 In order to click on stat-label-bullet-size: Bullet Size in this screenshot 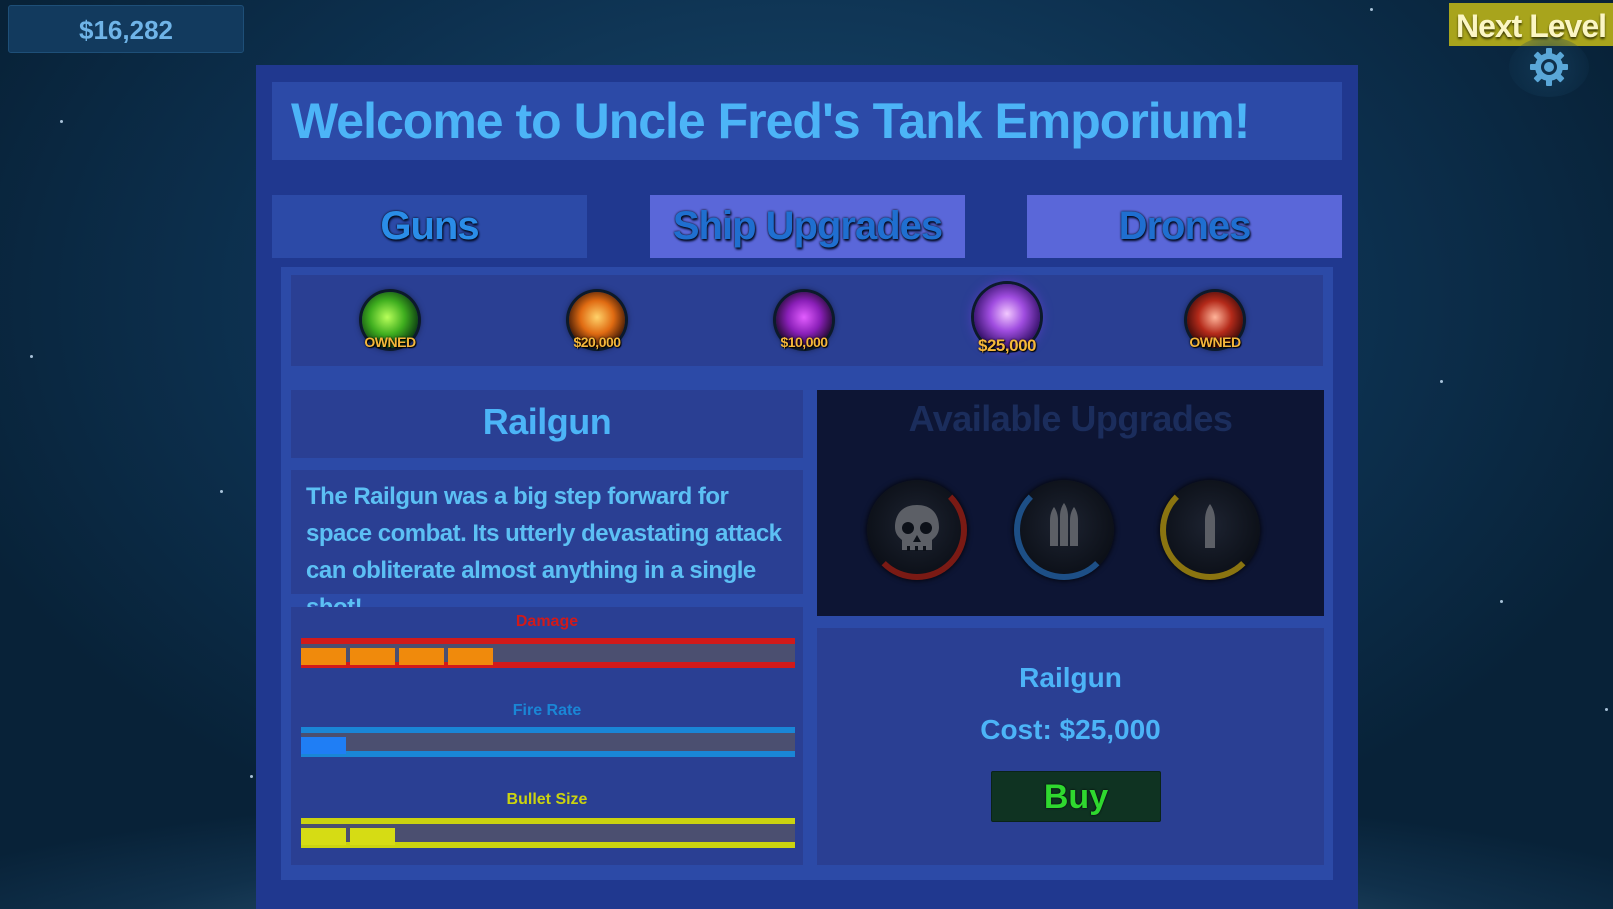, I will do `click(547, 799)`.